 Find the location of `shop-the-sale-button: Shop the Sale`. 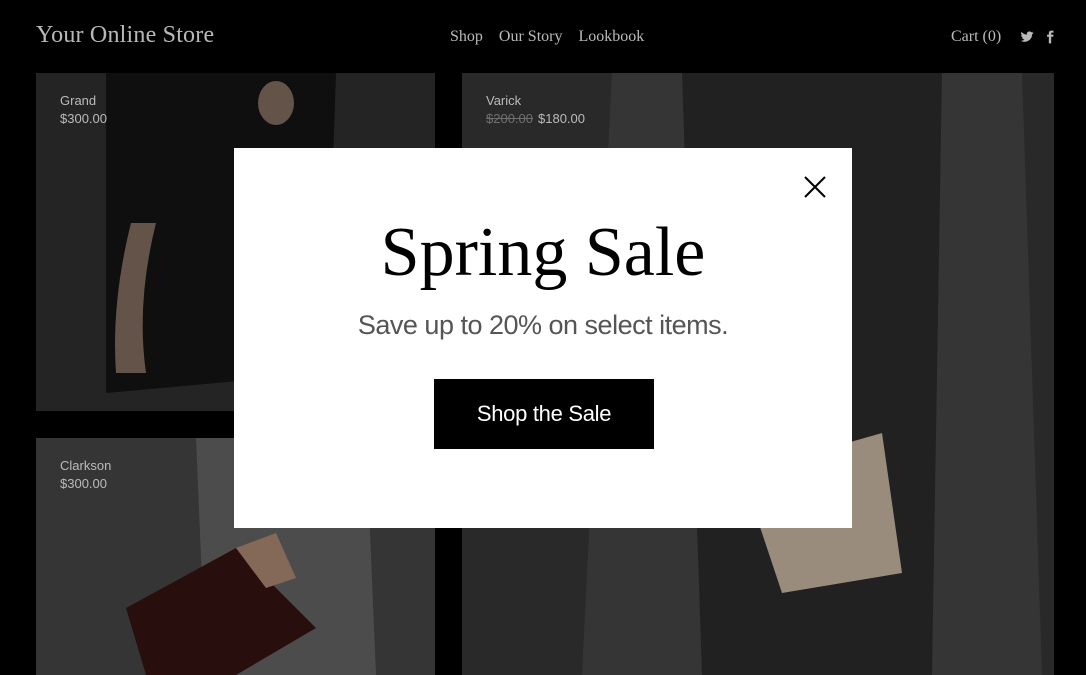

shop-the-sale-button: Shop the Sale is located at coordinates (544, 414).